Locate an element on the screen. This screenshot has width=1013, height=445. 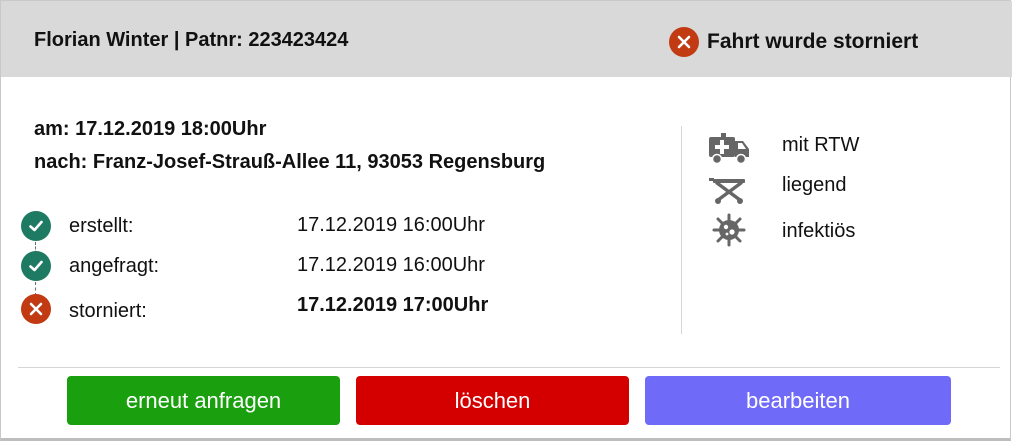
timeline-label: erstellt: is located at coordinates (101, 226).